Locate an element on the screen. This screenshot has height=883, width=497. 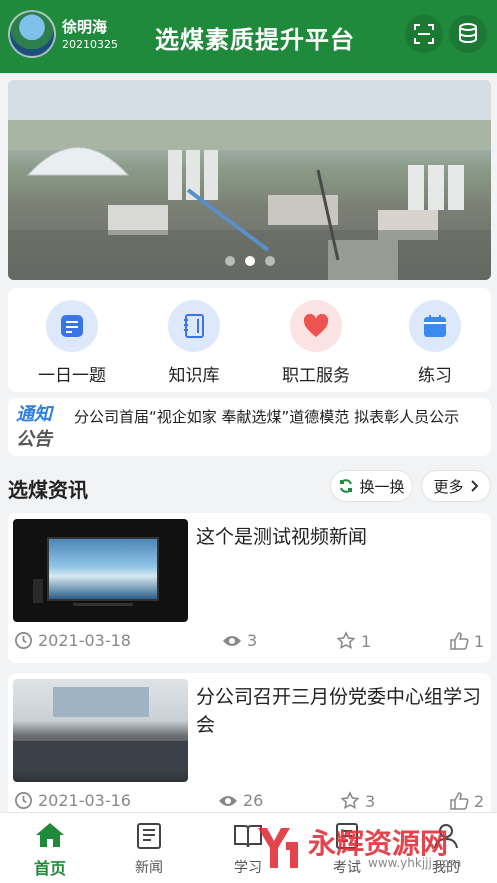
news-stars-count: 1 is located at coordinates (366, 641).